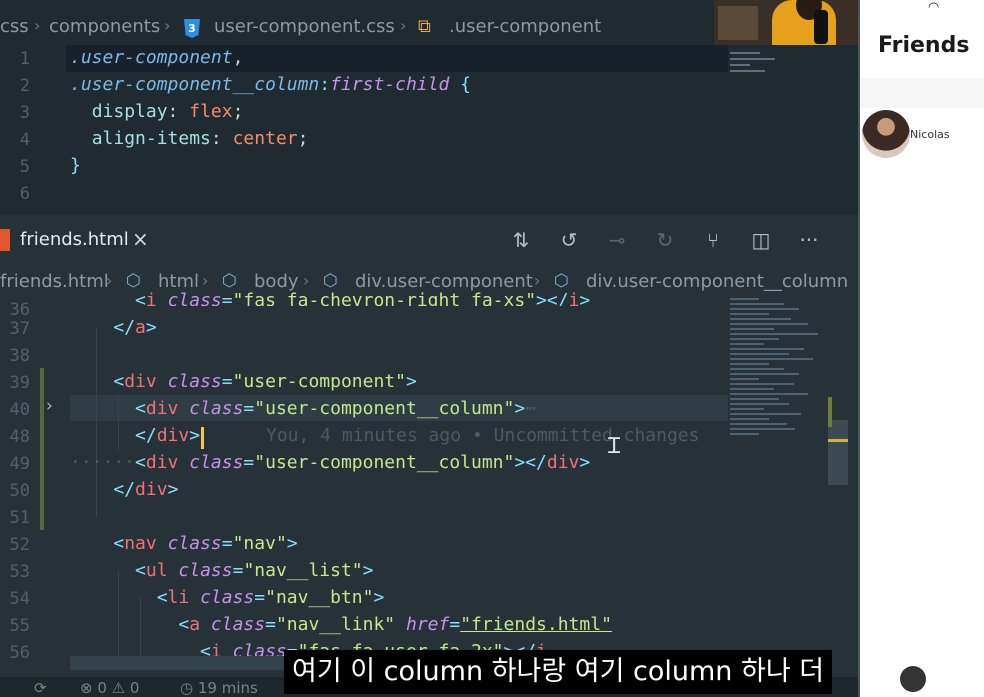 The height and width of the screenshot is (697, 984). I want to click on mobile-preview: ◠ Friends Nicolas, so click(921, 348).